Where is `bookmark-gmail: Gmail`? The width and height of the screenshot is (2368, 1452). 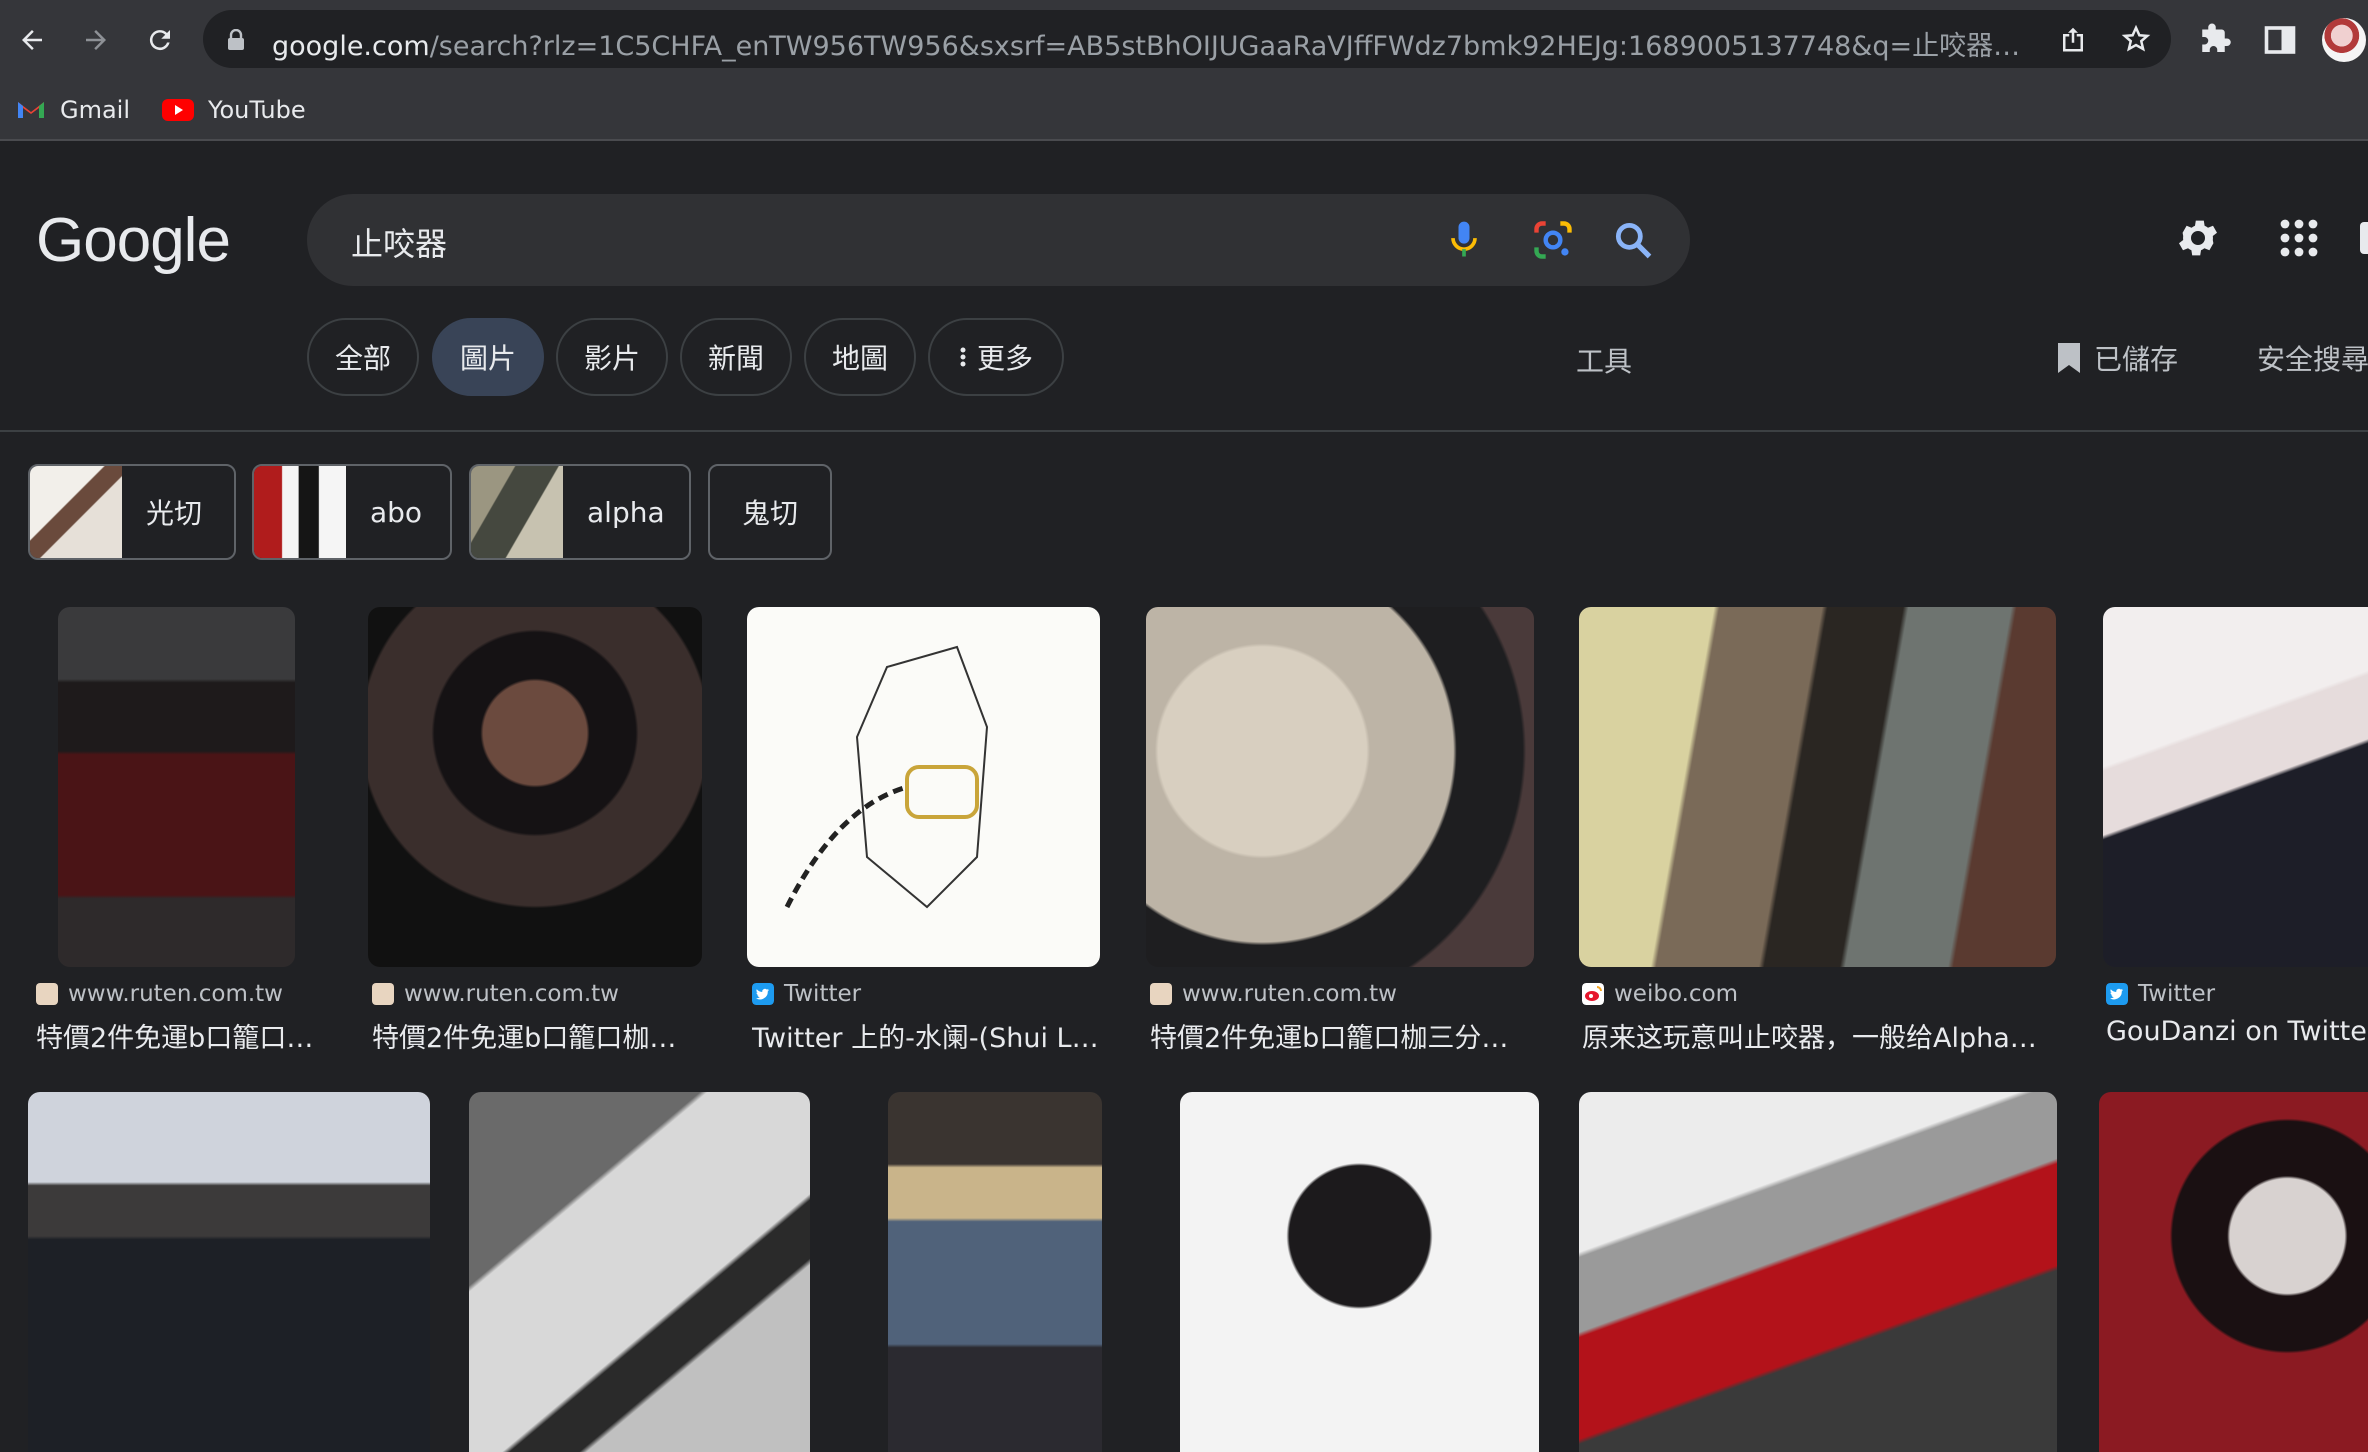 bookmark-gmail: Gmail is located at coordinates (73, 110).